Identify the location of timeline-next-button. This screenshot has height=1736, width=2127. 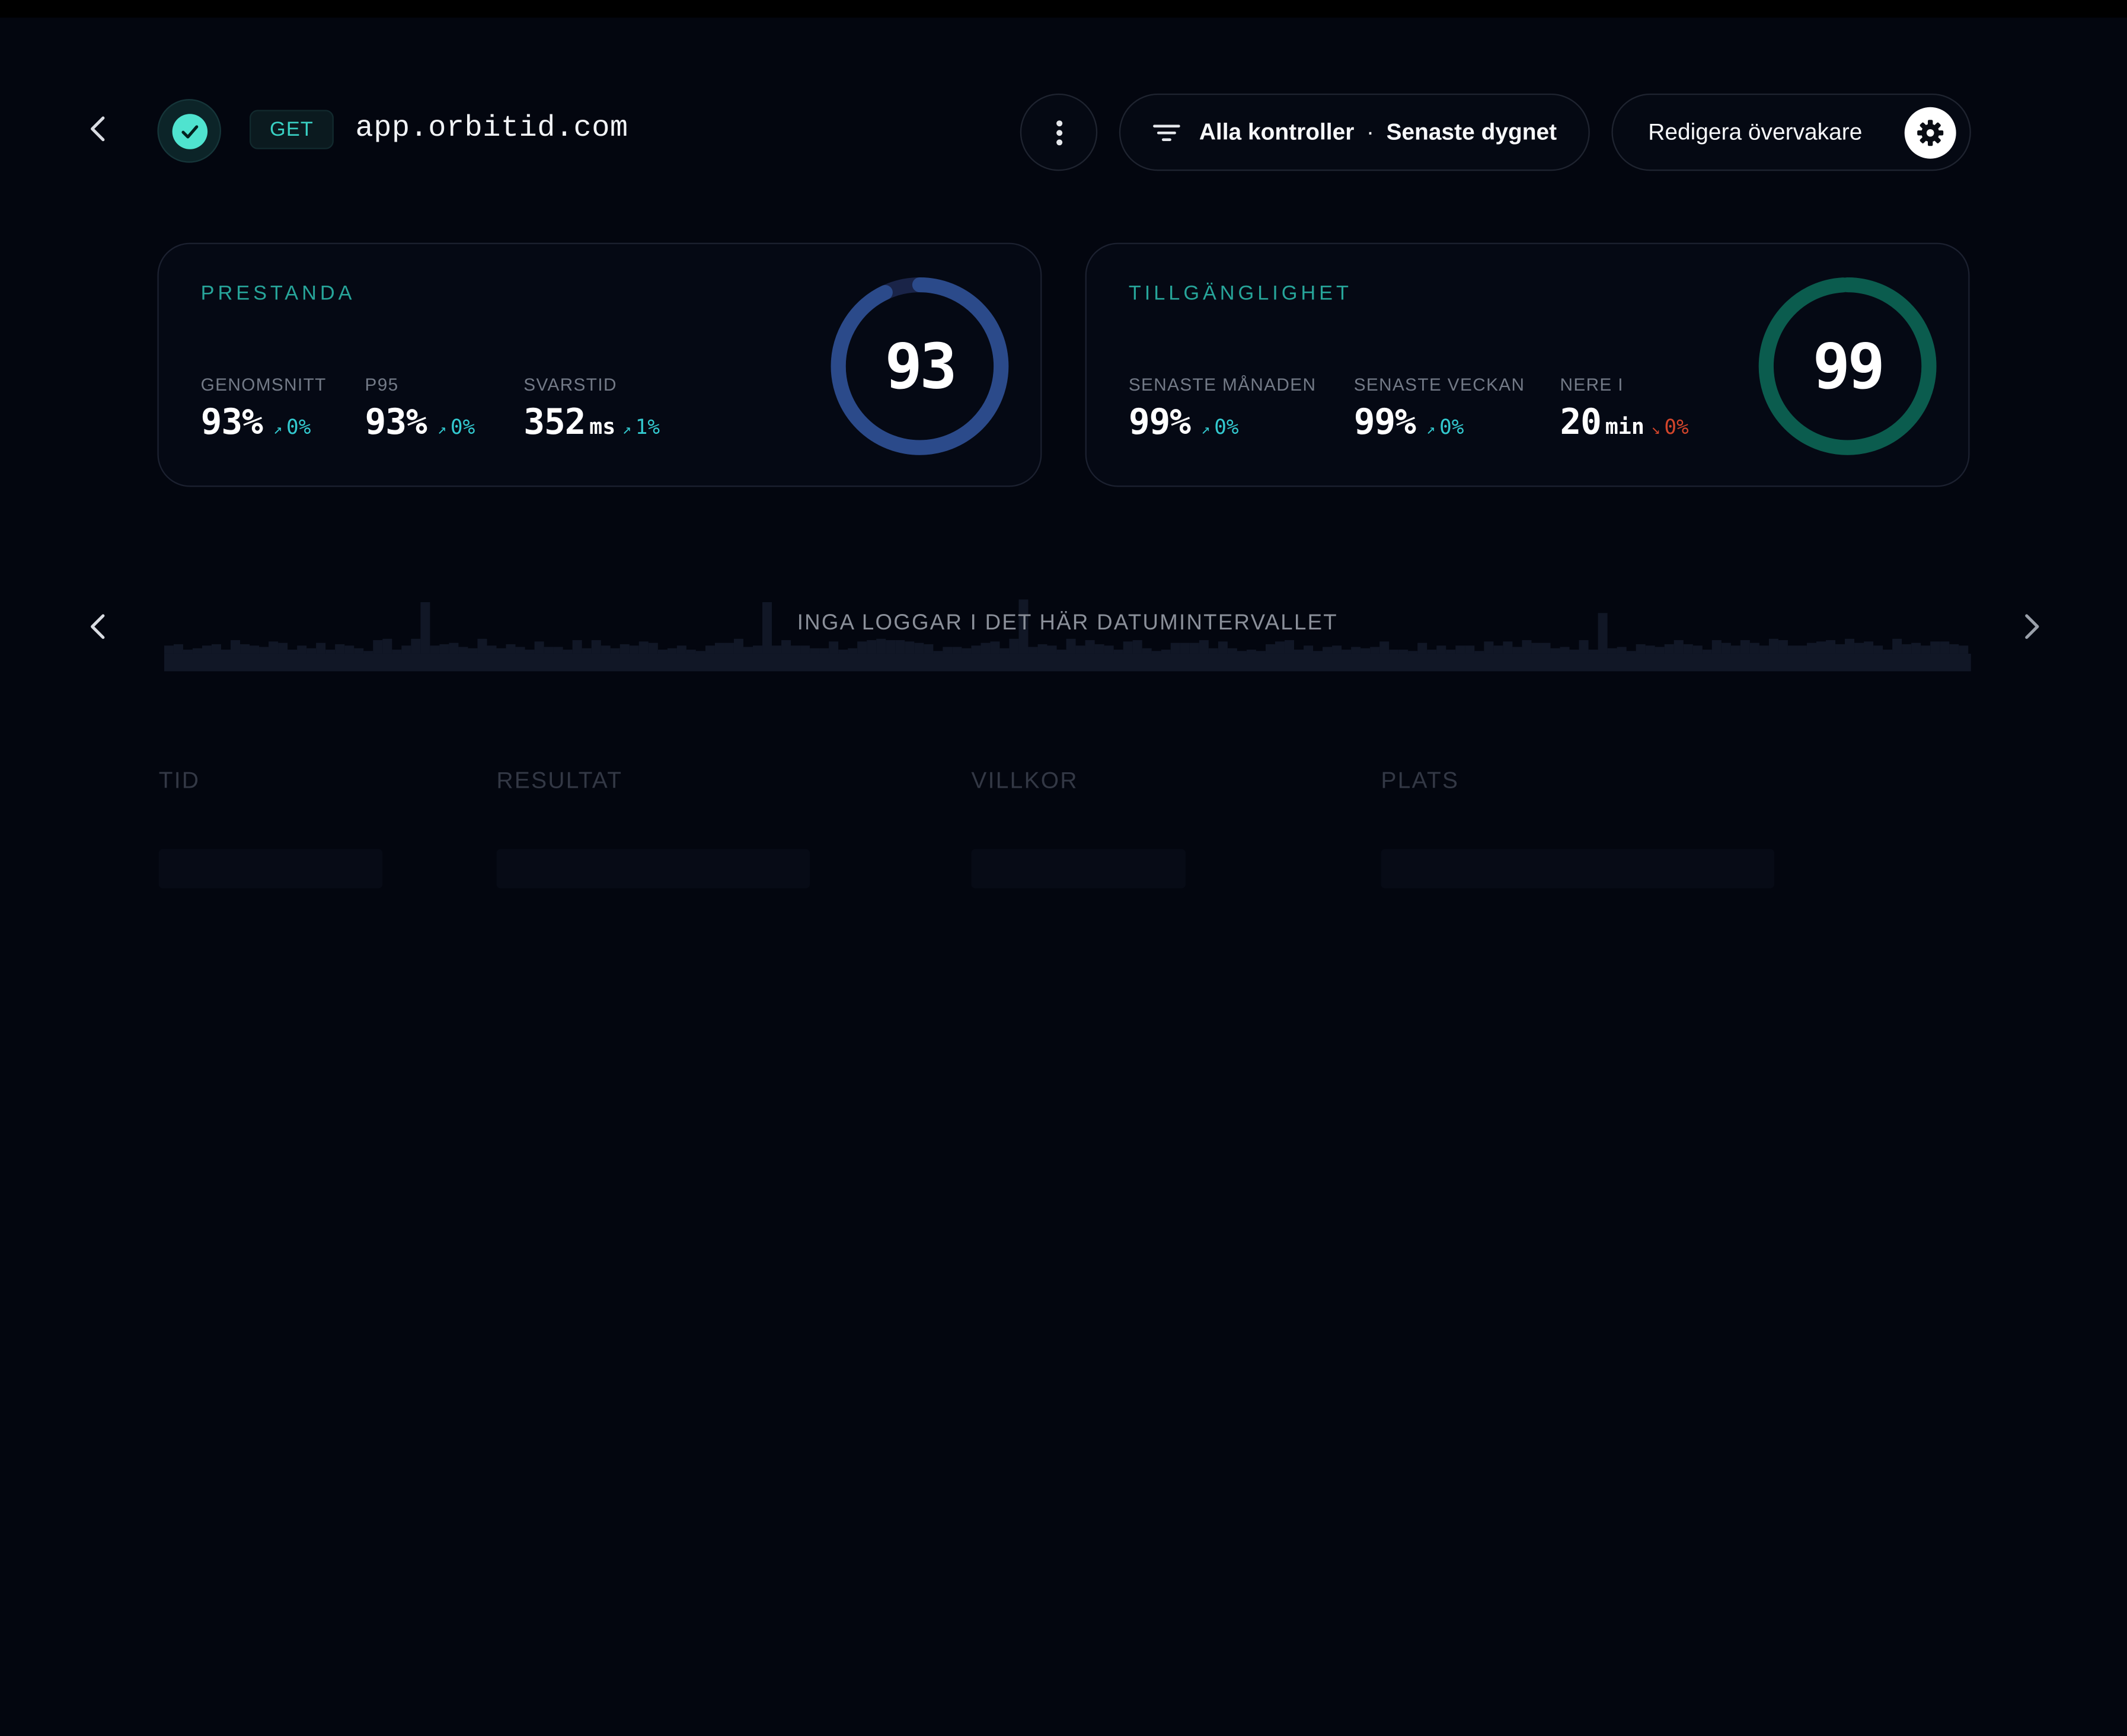
(2032, 626).